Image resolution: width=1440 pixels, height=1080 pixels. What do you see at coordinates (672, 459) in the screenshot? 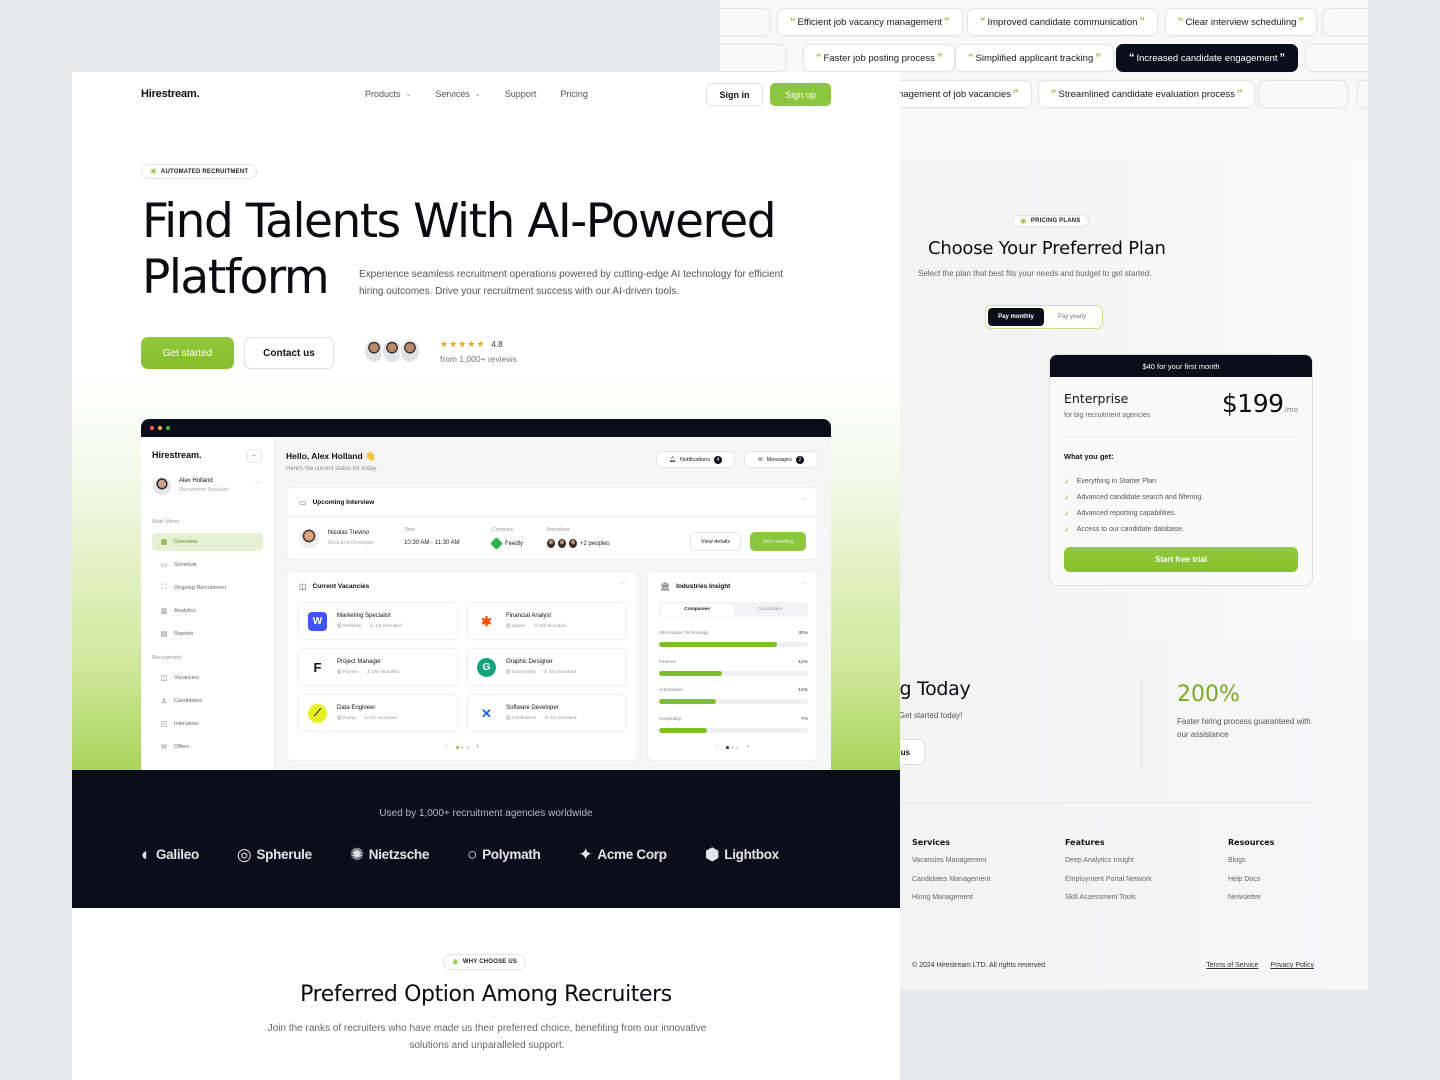
I see `bell-icon: 🔔︎` at bounding box center [672, 459].